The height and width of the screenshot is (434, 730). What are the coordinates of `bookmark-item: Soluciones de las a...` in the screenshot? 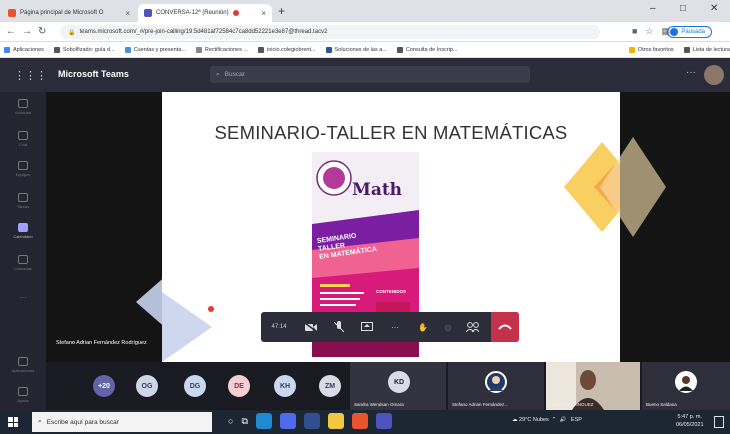 It's located at (356, 49).